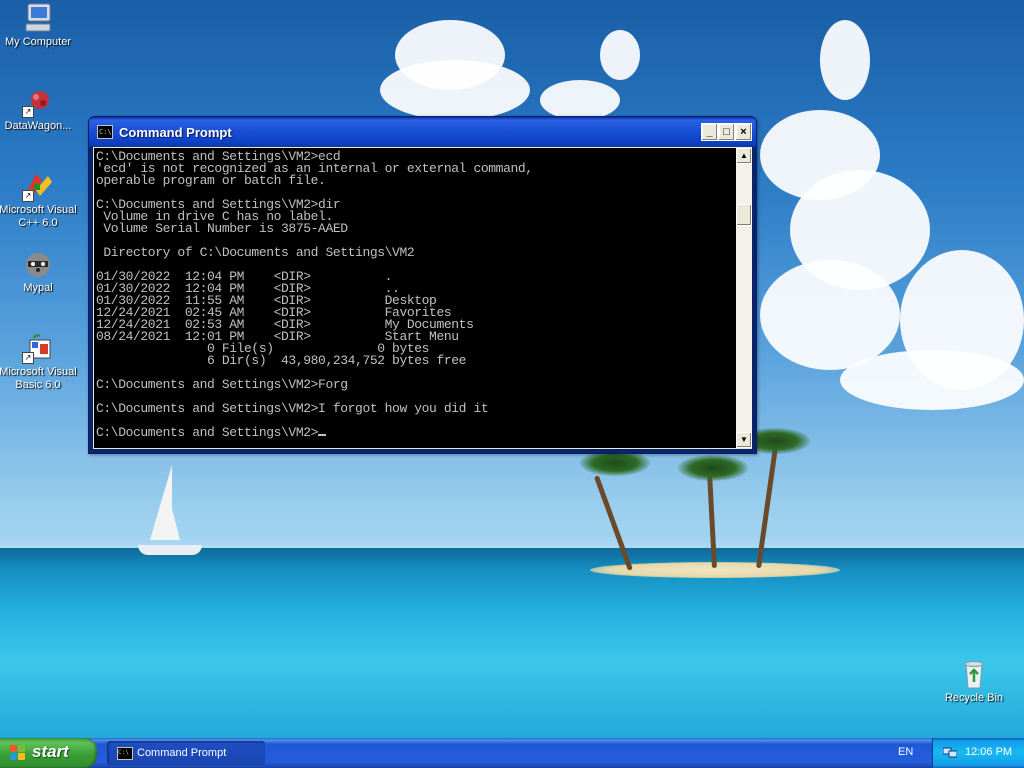 The height and width of the screenshot is (768, 1024). Describe the element at coordinates (988, 752) in the screenshot. I see `clock: 12:06 PM` at that location.